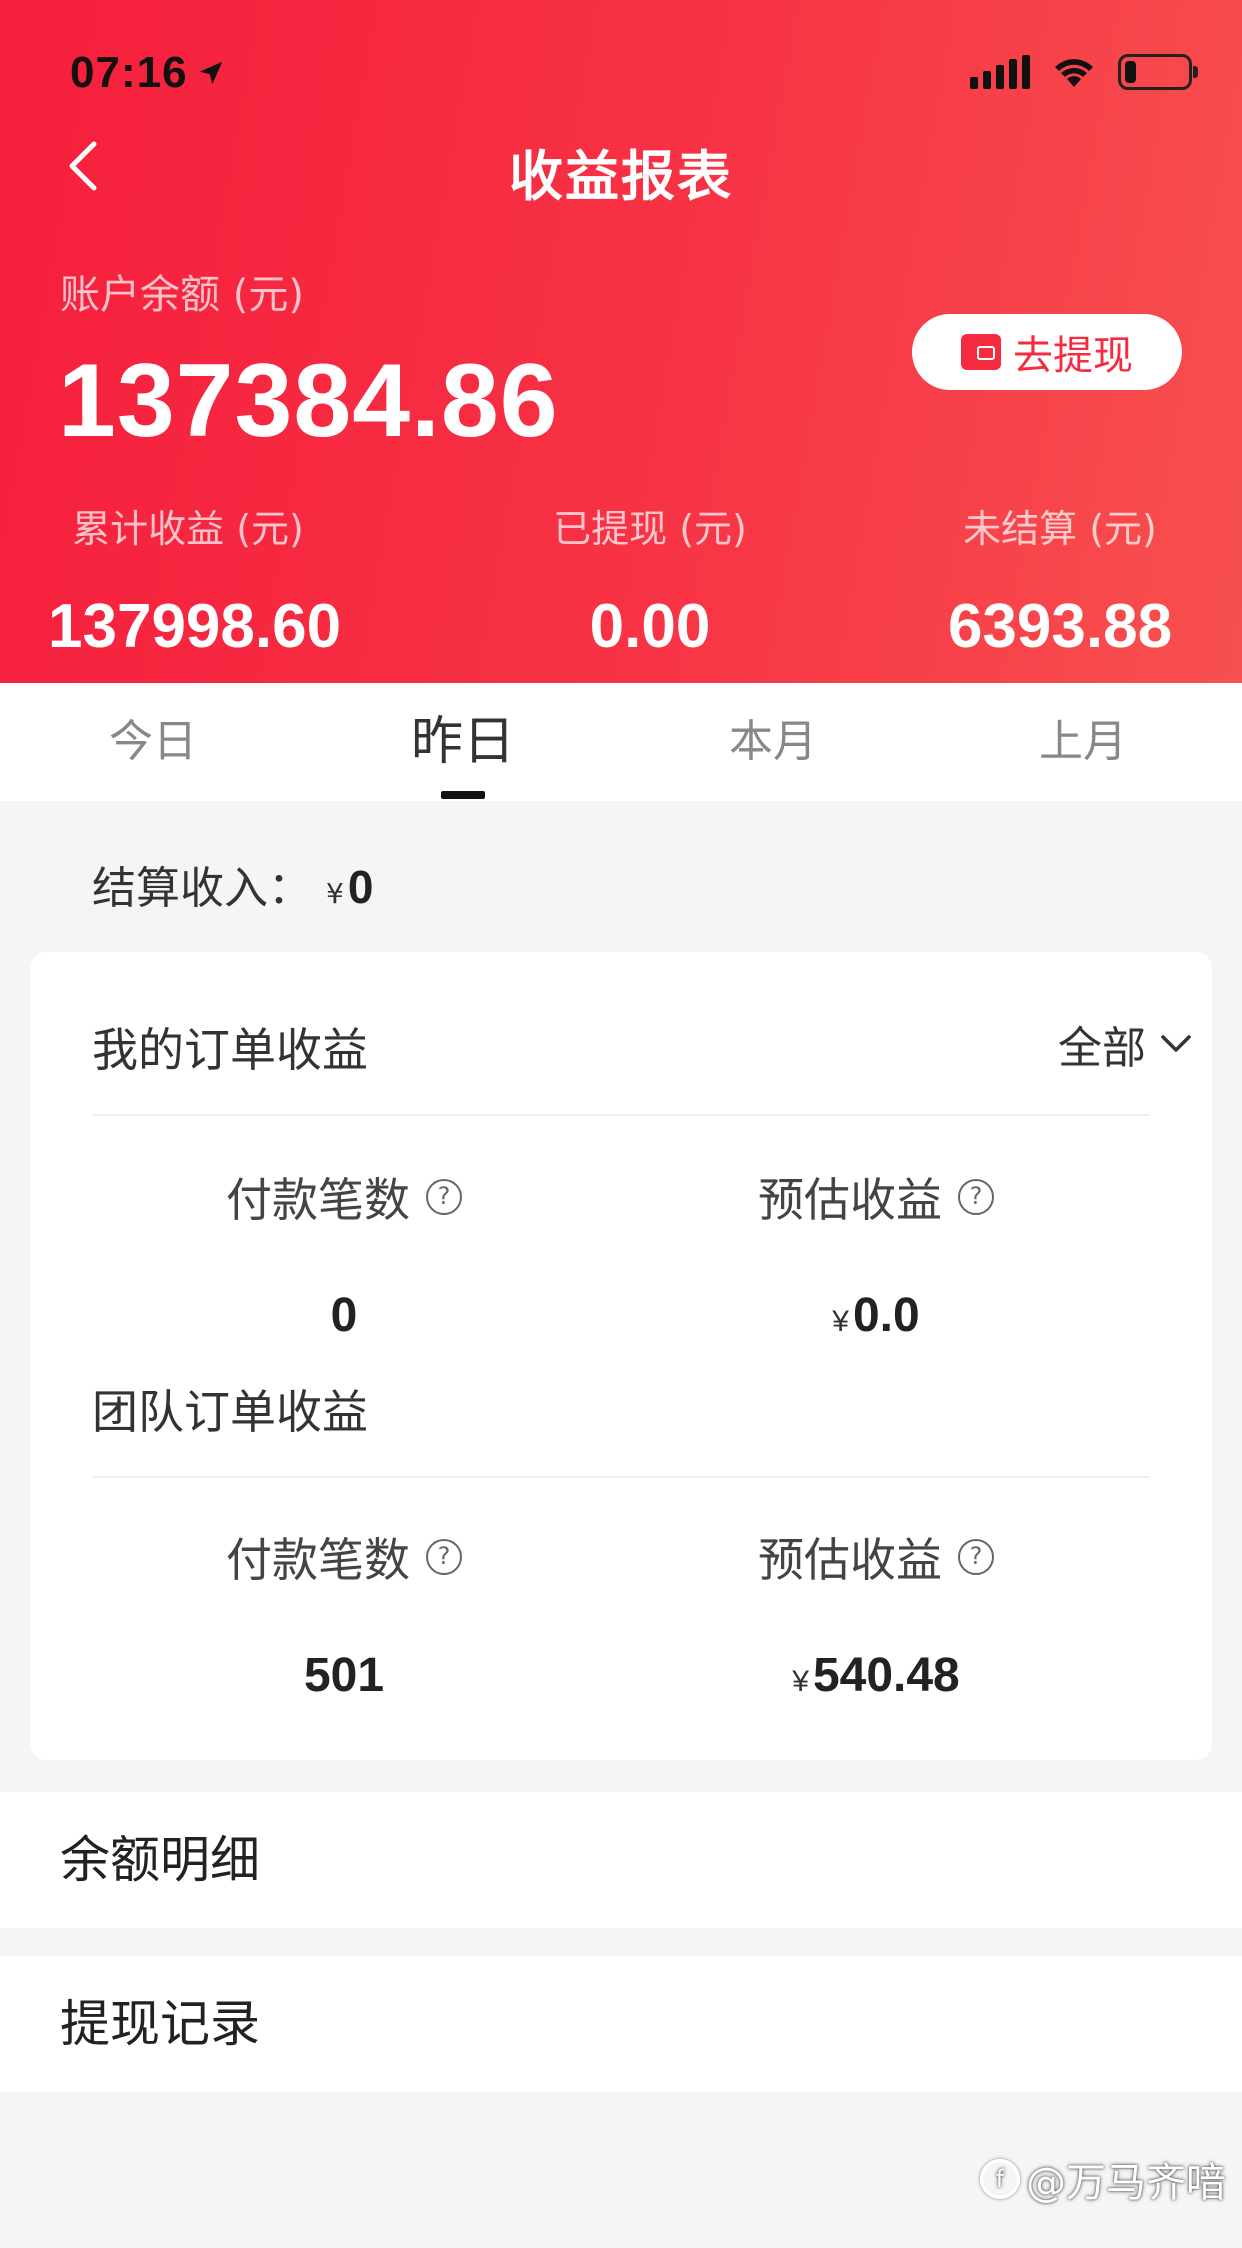  I want to click on watermark: f @万马齐喑, so click(1103, 2179).